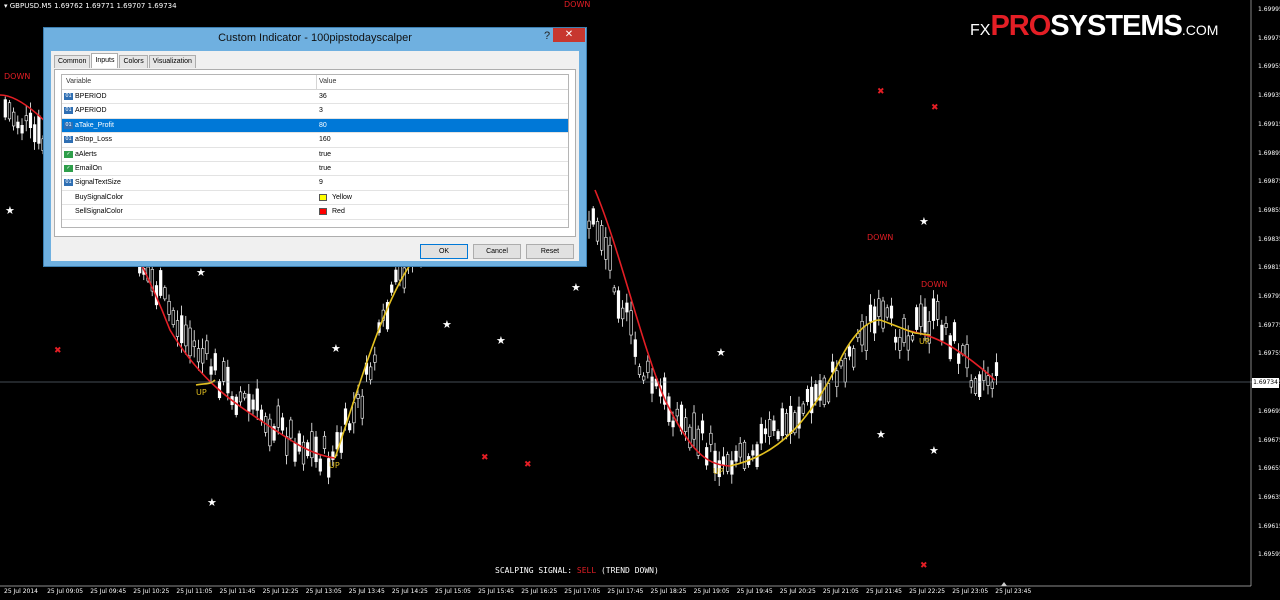 The width and height of the screenshot is (1280, 600). I want to click on time-tick-label: 25 Jul 15:45, so click(496, 591).